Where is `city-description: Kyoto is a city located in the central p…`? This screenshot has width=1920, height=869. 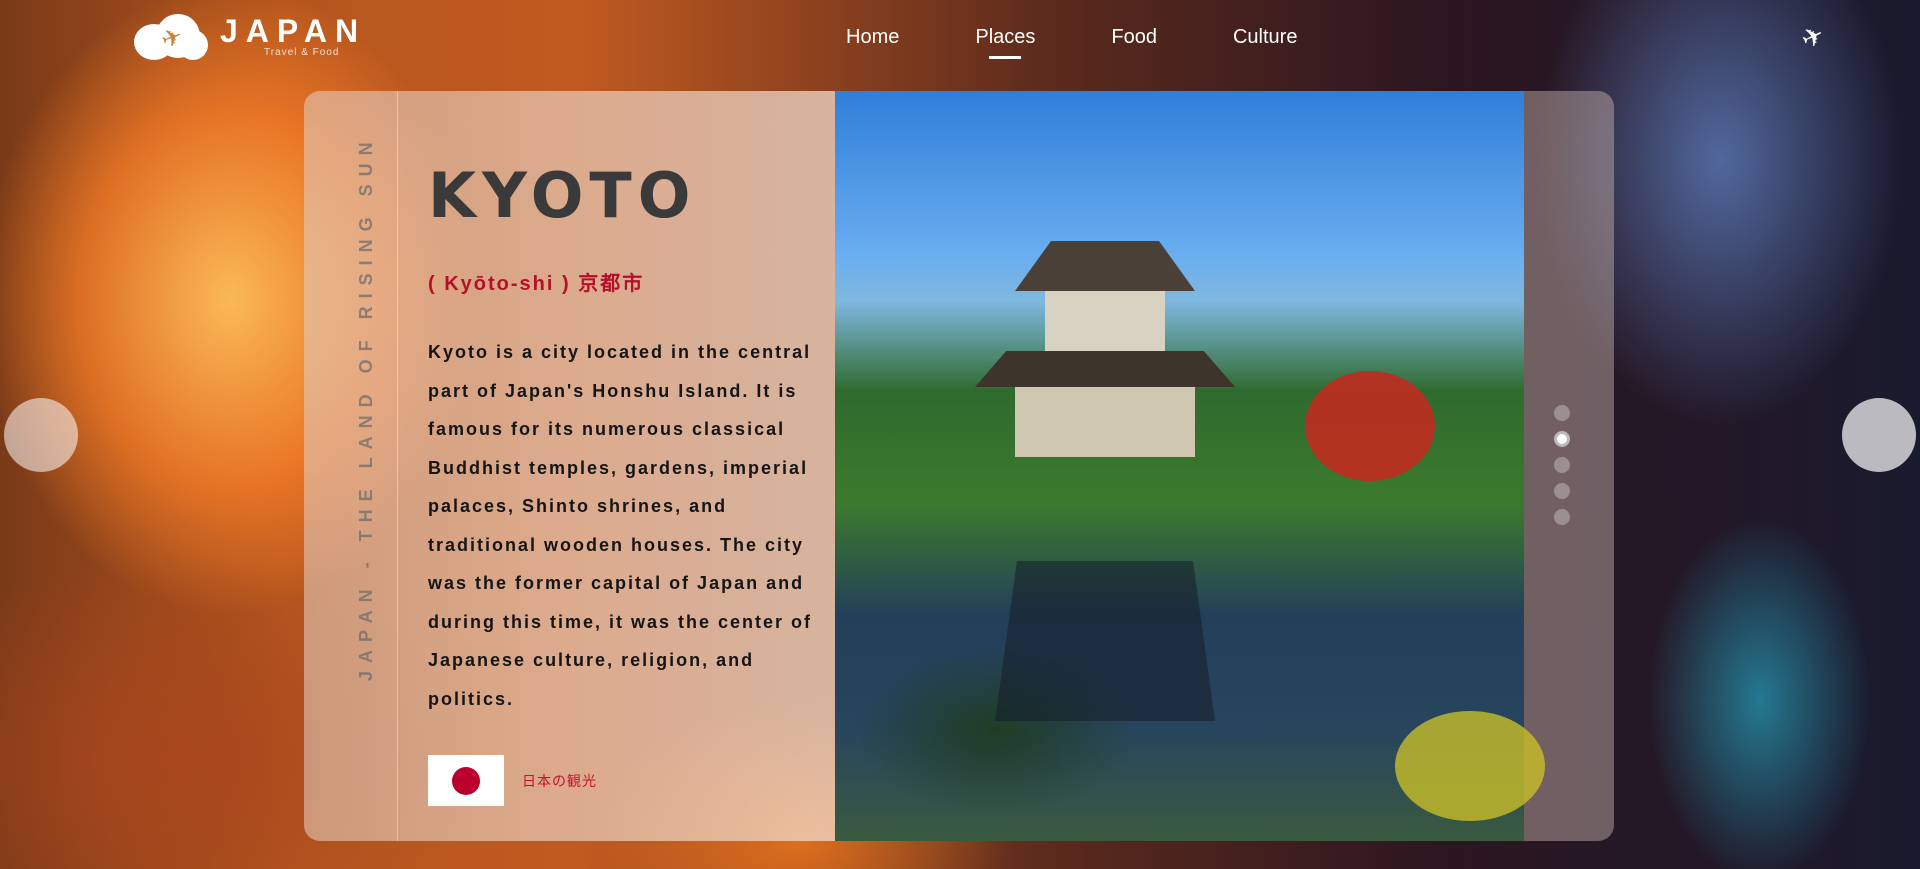
city-description: Kyoto is a city located in the central p… is located at coordinates (620, 525).